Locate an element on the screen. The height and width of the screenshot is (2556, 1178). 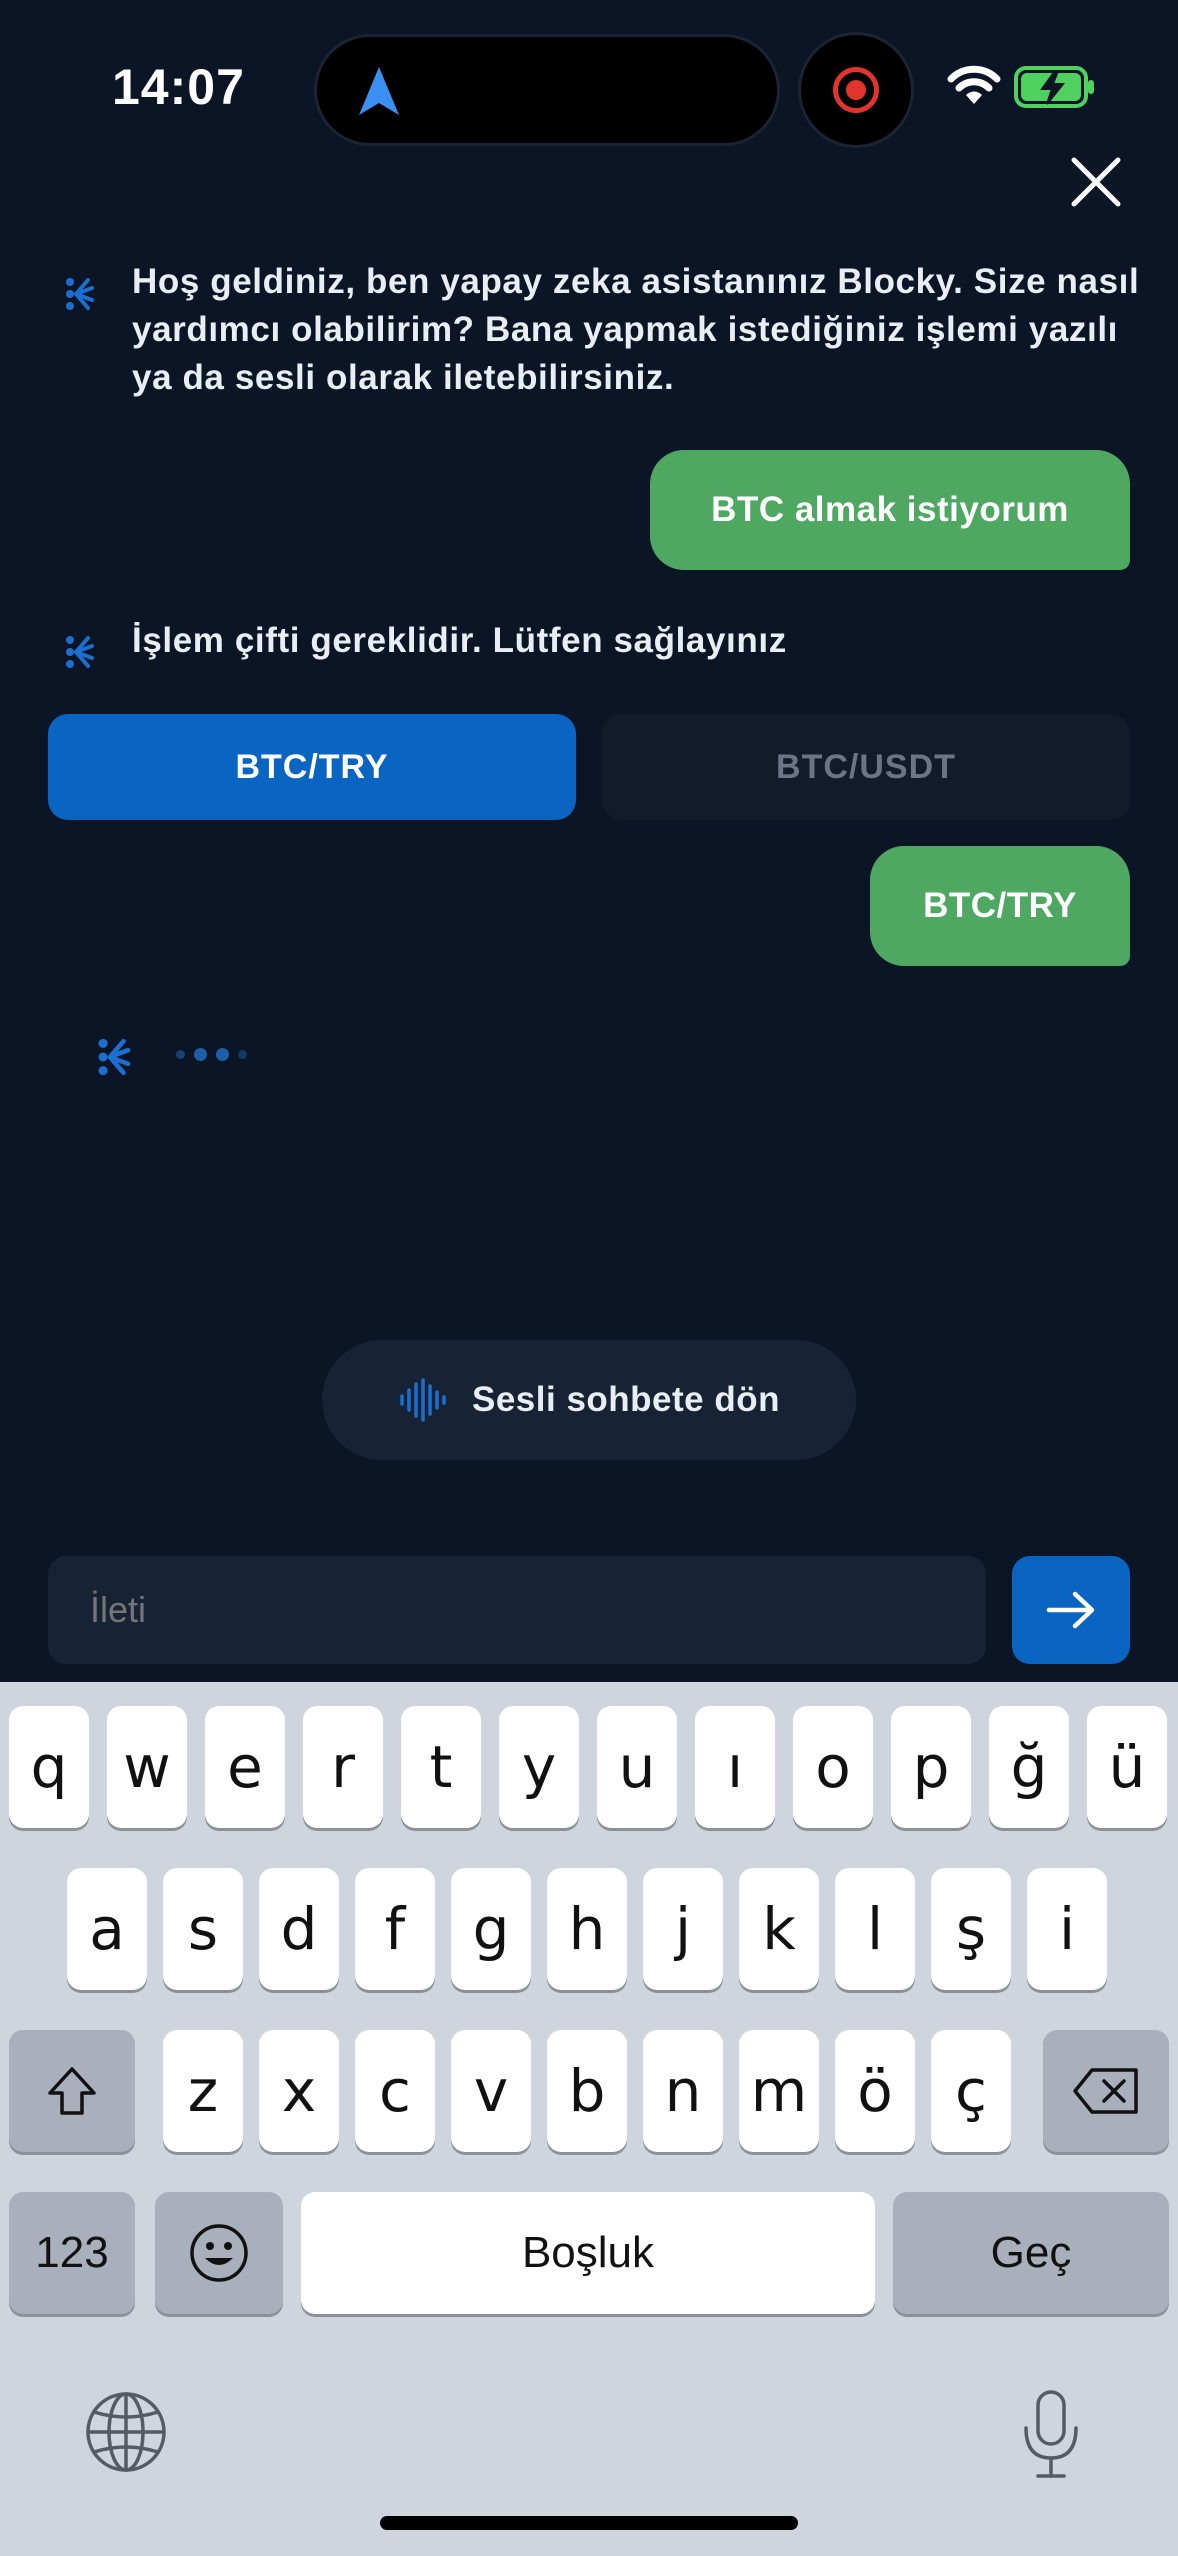
user-message: BTC almak istiyorum is located at coordinates (890, 510).